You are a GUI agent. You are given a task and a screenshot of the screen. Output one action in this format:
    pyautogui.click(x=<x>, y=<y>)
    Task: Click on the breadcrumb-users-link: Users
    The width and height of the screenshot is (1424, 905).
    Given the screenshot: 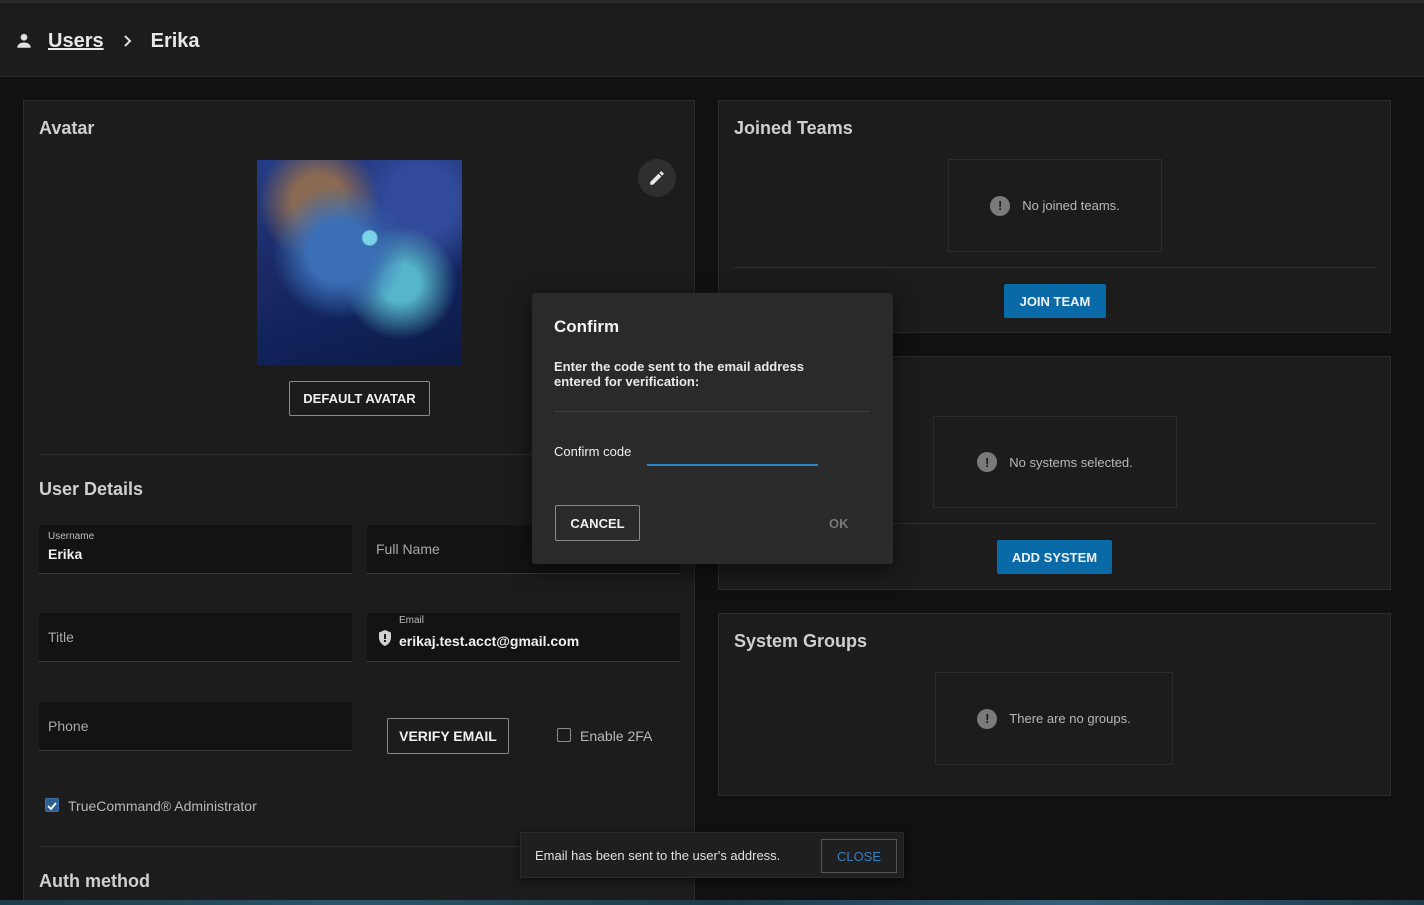 What is the action you would take?
    pyautogui.click(x=76, y=41)
    